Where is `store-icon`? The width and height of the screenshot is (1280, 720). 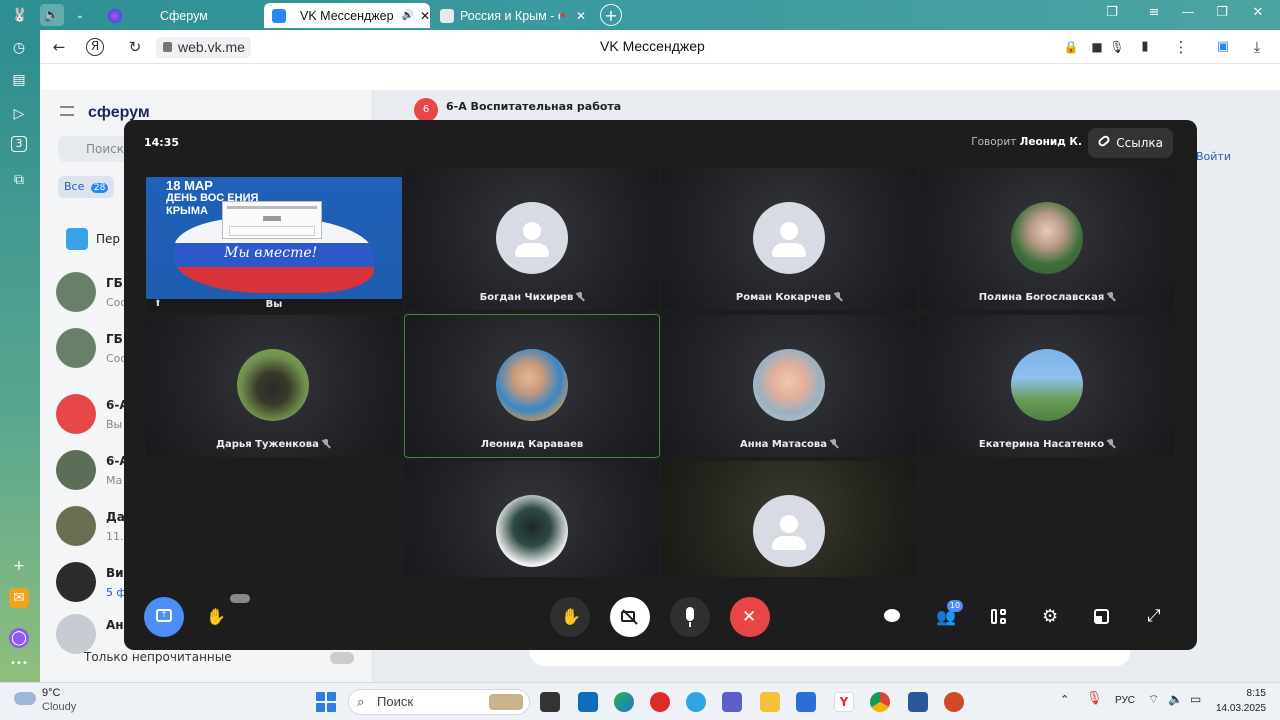 store-icon is located at coordinates (806, 702).